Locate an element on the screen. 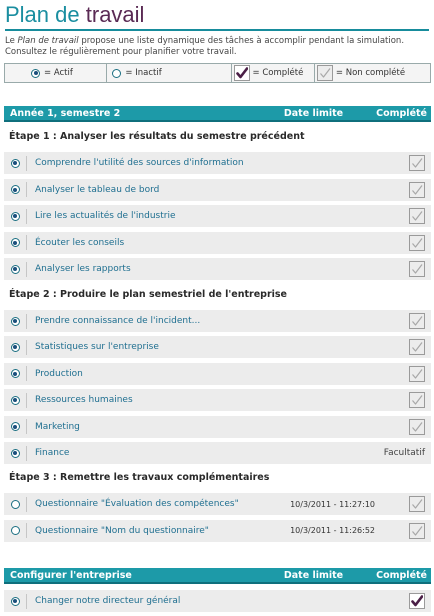 The width and height of the screenshot is (434, 616). title-divider is located at coordinates (217, 30).